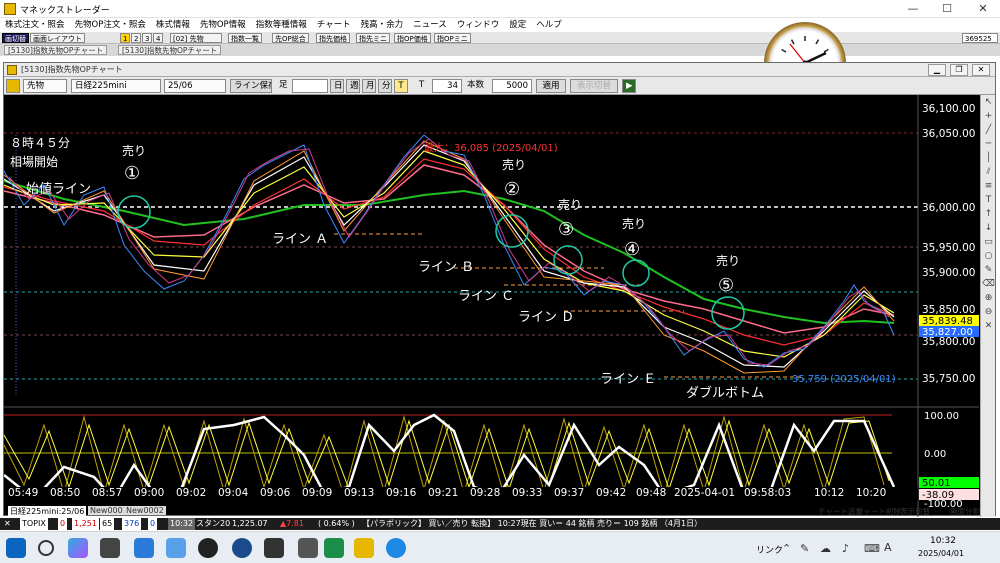 The height and width of the screenshot is (563, 1000). What do you see at coordinates (988, 158) in the screenshot?
I see `vline-tool-icon: │` at bounding box center [988, 158].